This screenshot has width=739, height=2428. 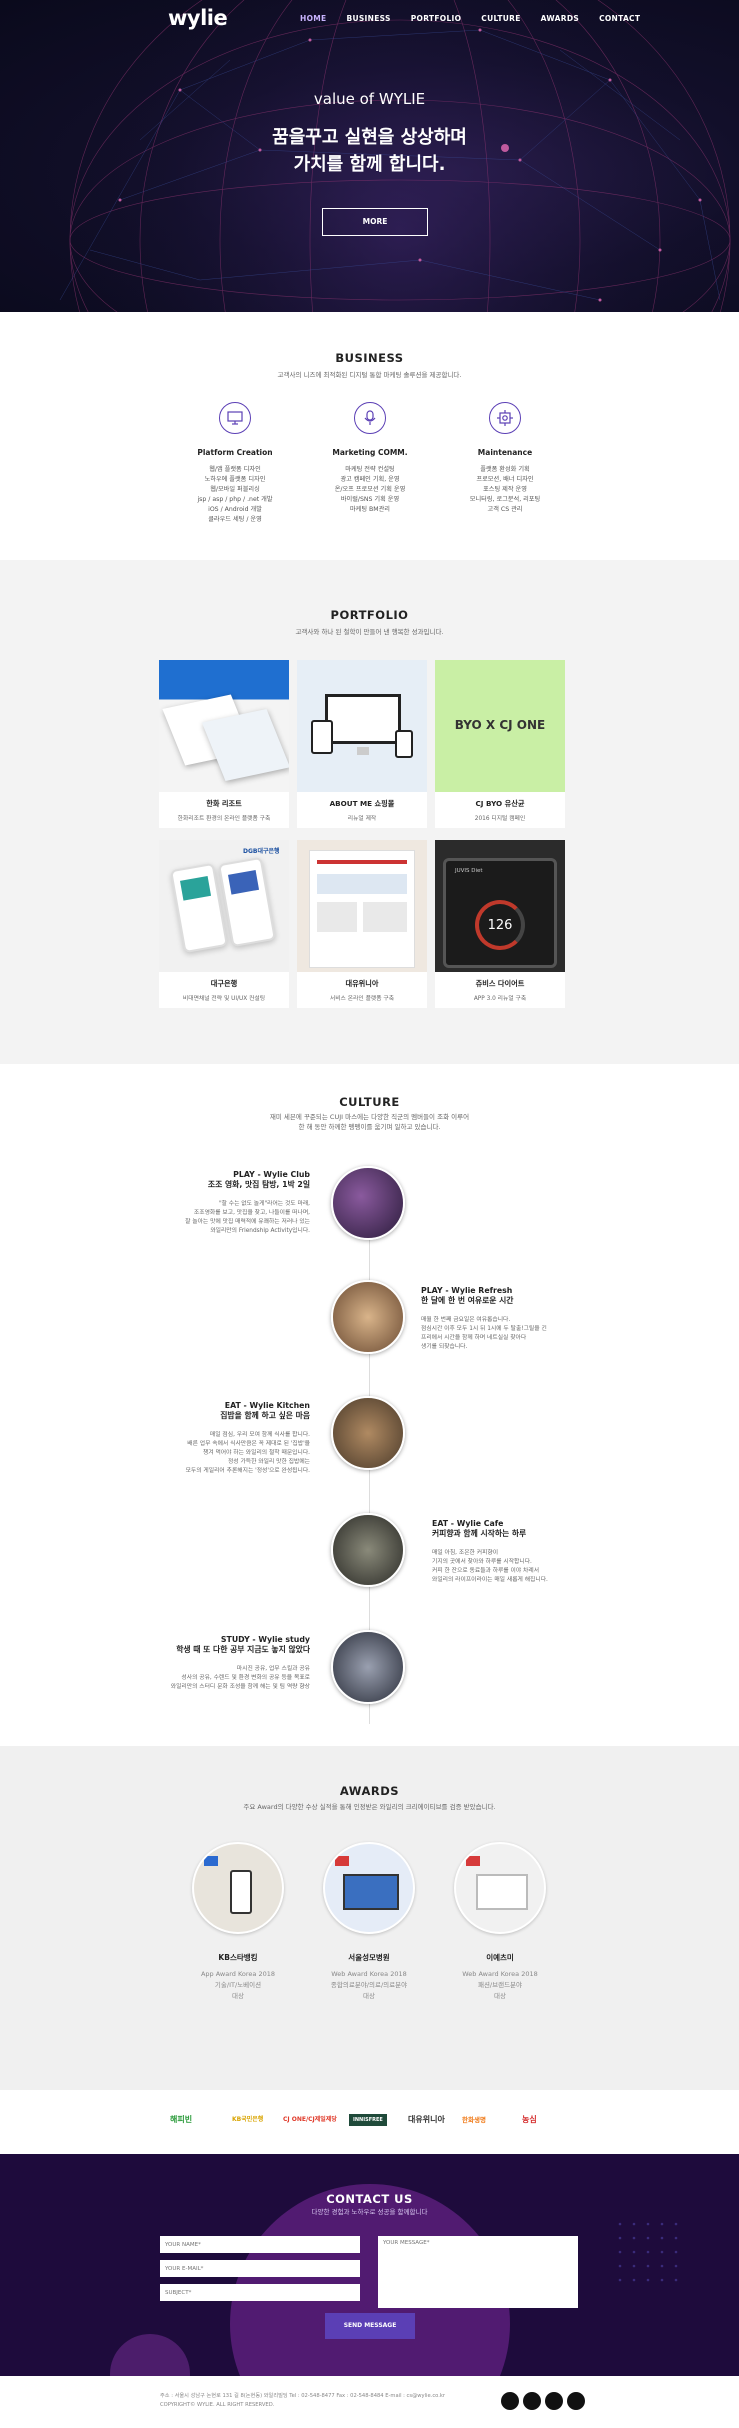 I want to click on culture-item-title: PLAY - Wylie Refresh, so click(x=467, y=1290).